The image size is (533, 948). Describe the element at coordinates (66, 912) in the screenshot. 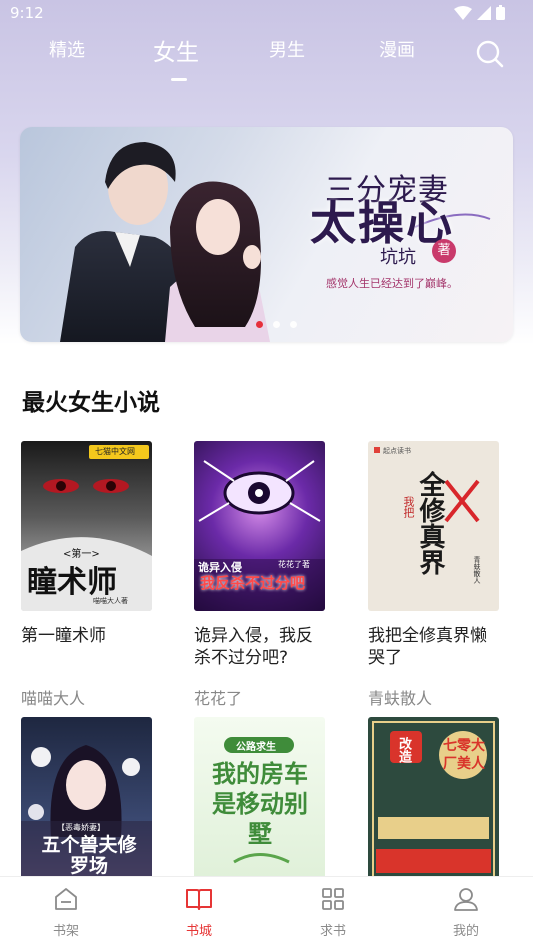

I see `nav-bookshelf: 书架` at that location.